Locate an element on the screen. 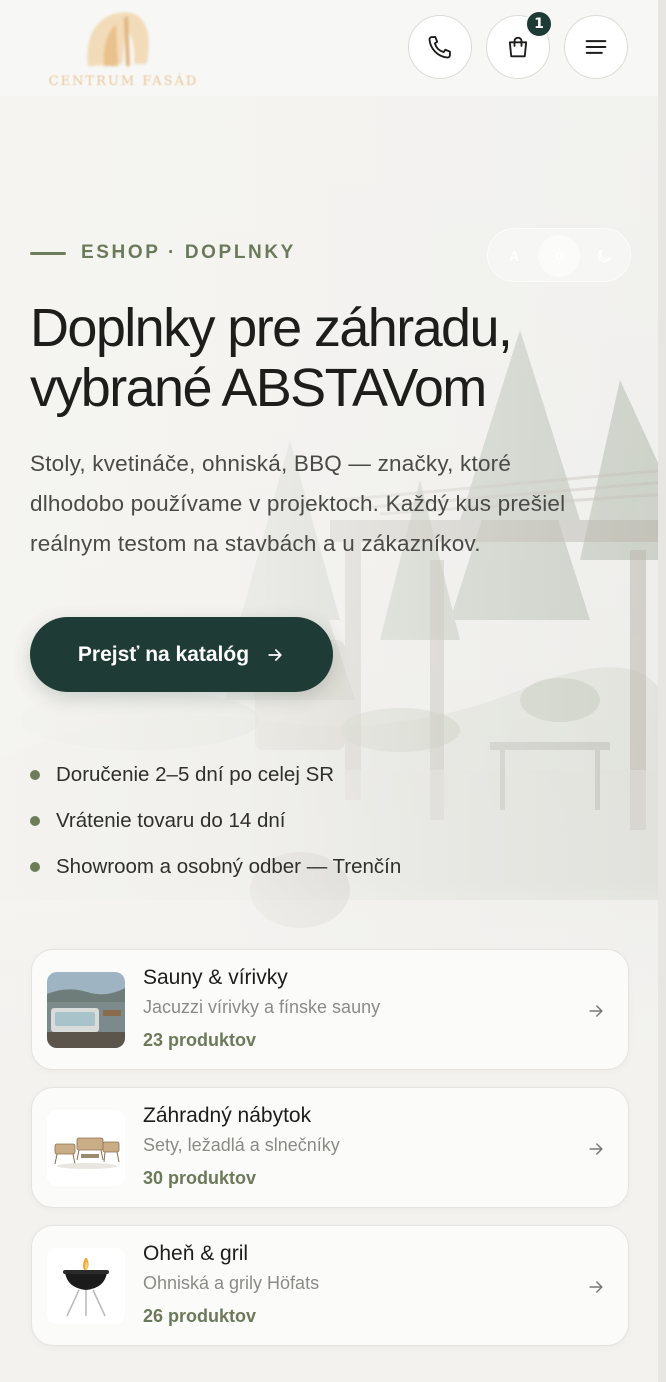 This screenshot has width=666, height=1382. feature-item: Doručenie 2–5 dní po celej SR is located at coordinates (215, 775).